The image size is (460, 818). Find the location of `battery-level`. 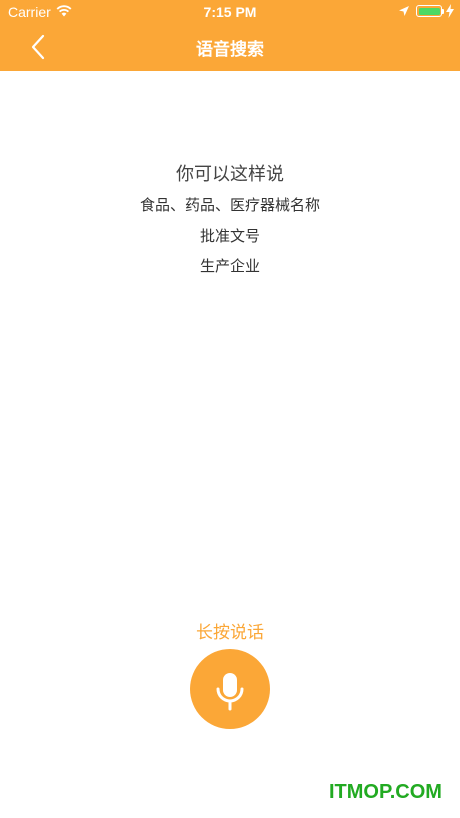

battery-level is located at coordinates (429, 11).